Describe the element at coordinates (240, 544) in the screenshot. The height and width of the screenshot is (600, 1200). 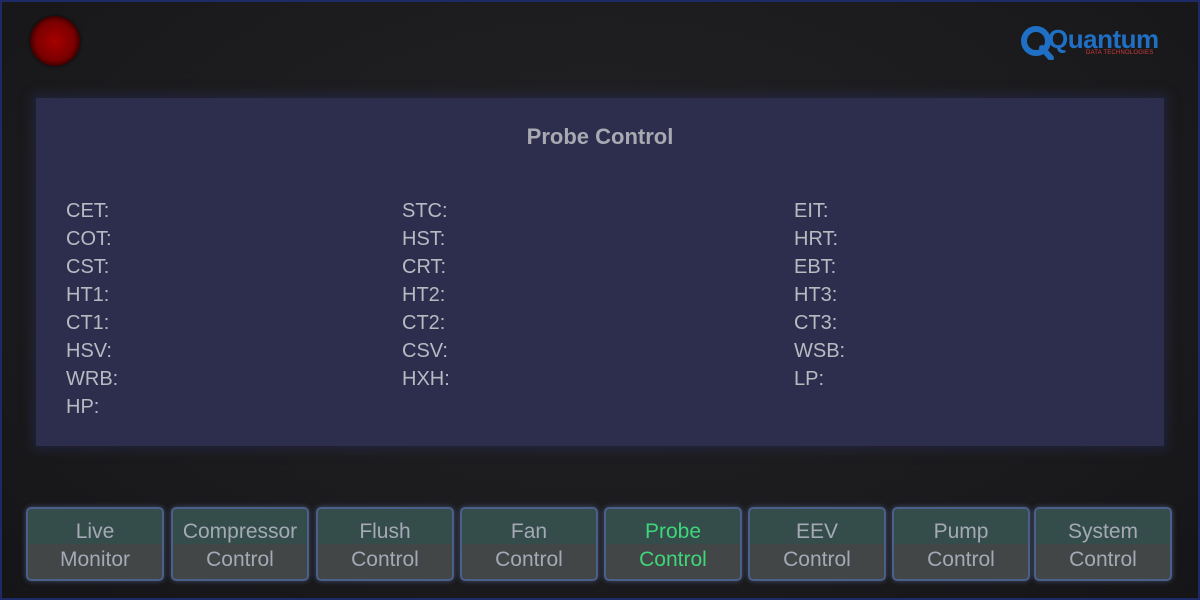
I see `nav-button-compressor-control: Compressor Control` at that location.